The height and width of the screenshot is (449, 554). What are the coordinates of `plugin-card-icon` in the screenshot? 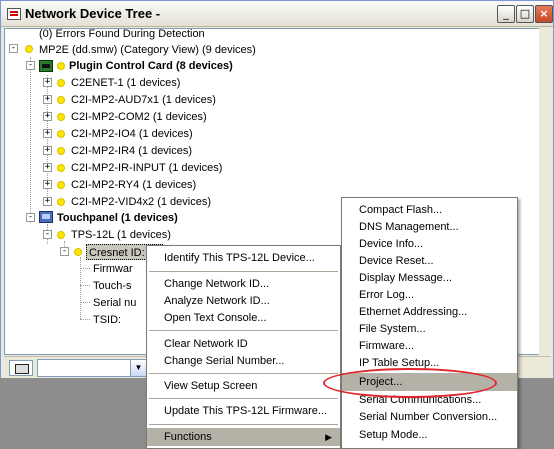 It's located at (46, 66).